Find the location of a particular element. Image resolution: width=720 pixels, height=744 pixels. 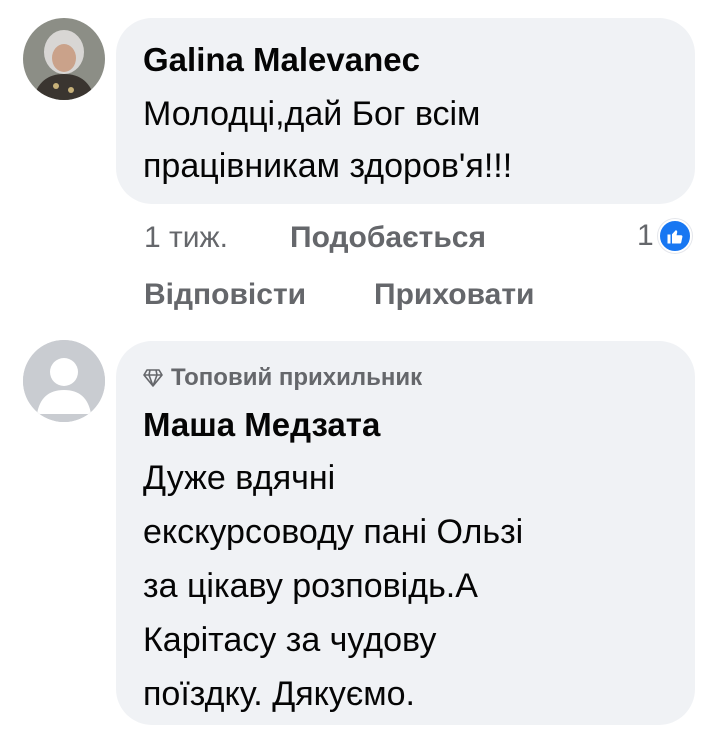

badge-label: Топовий прихильник is located at coordinates (297, 377).